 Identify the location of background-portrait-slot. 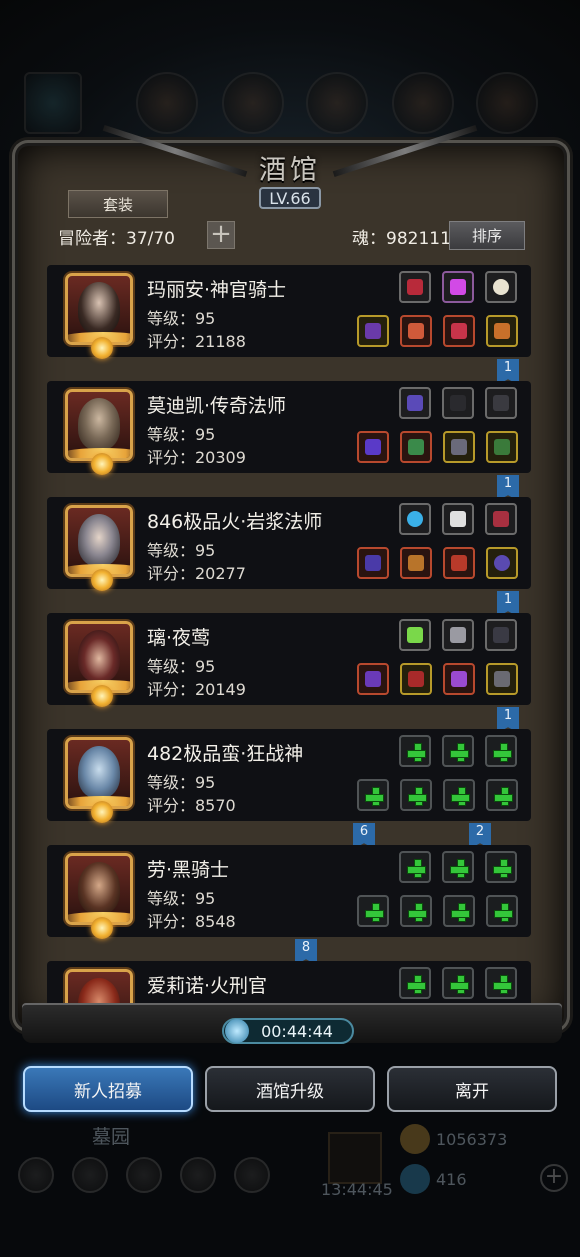
(53, 103).